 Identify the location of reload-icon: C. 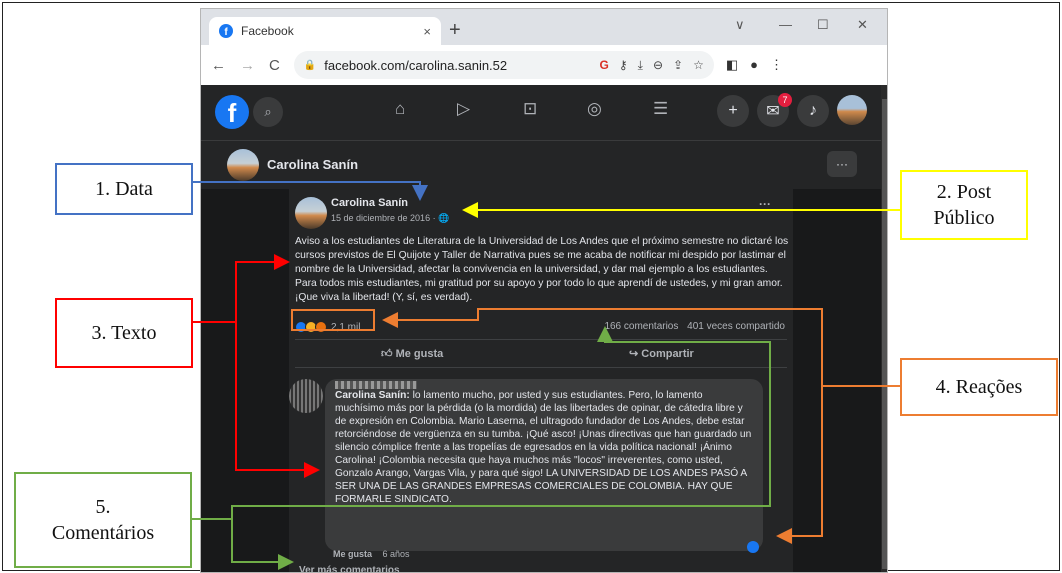
(274, 65).